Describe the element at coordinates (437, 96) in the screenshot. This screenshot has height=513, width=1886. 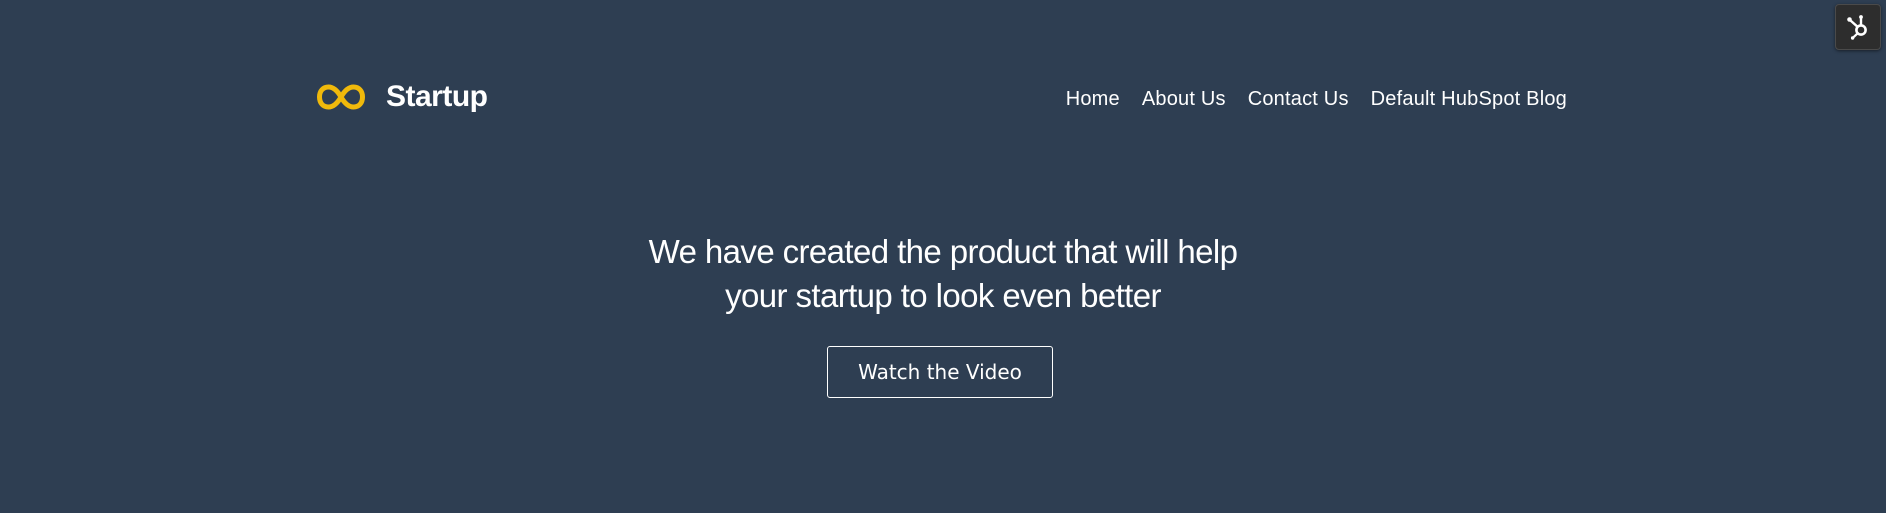
I see `logo-text: Startup` at that location.